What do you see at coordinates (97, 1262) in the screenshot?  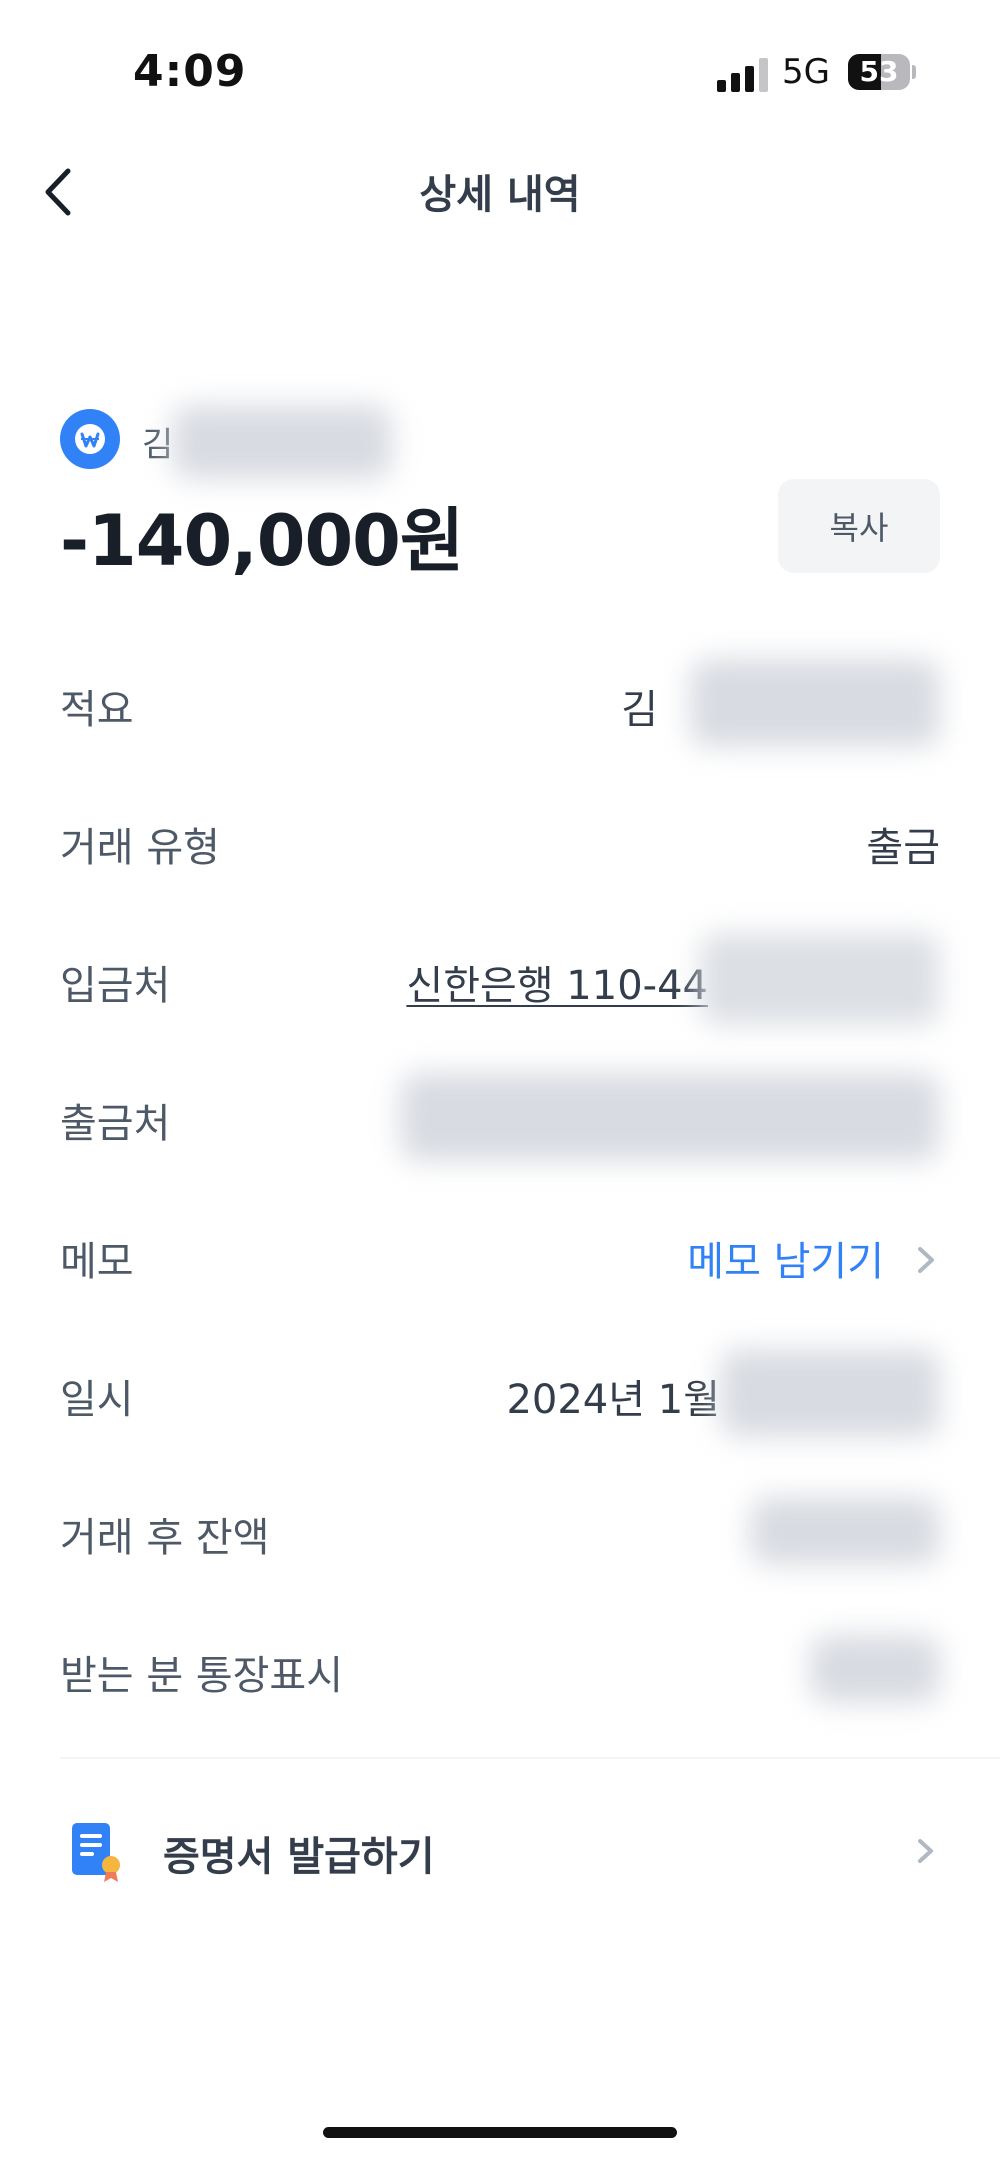 I see `detail-label: 메모` at bounding box center [97, 1262].